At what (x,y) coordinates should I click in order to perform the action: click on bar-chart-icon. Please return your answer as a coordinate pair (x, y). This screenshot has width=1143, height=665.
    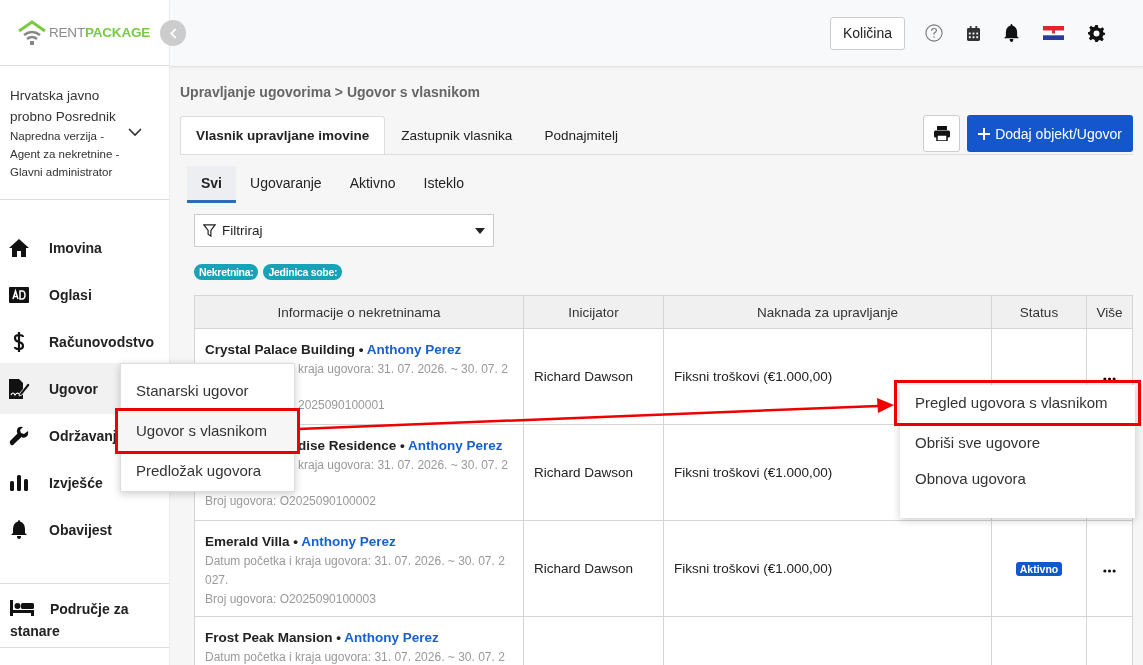
    Looking at the image, I should click on (18, 482).